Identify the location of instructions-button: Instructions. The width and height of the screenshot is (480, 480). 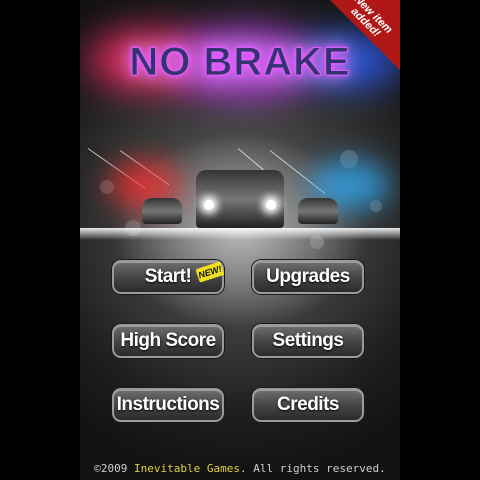
(168, 405).